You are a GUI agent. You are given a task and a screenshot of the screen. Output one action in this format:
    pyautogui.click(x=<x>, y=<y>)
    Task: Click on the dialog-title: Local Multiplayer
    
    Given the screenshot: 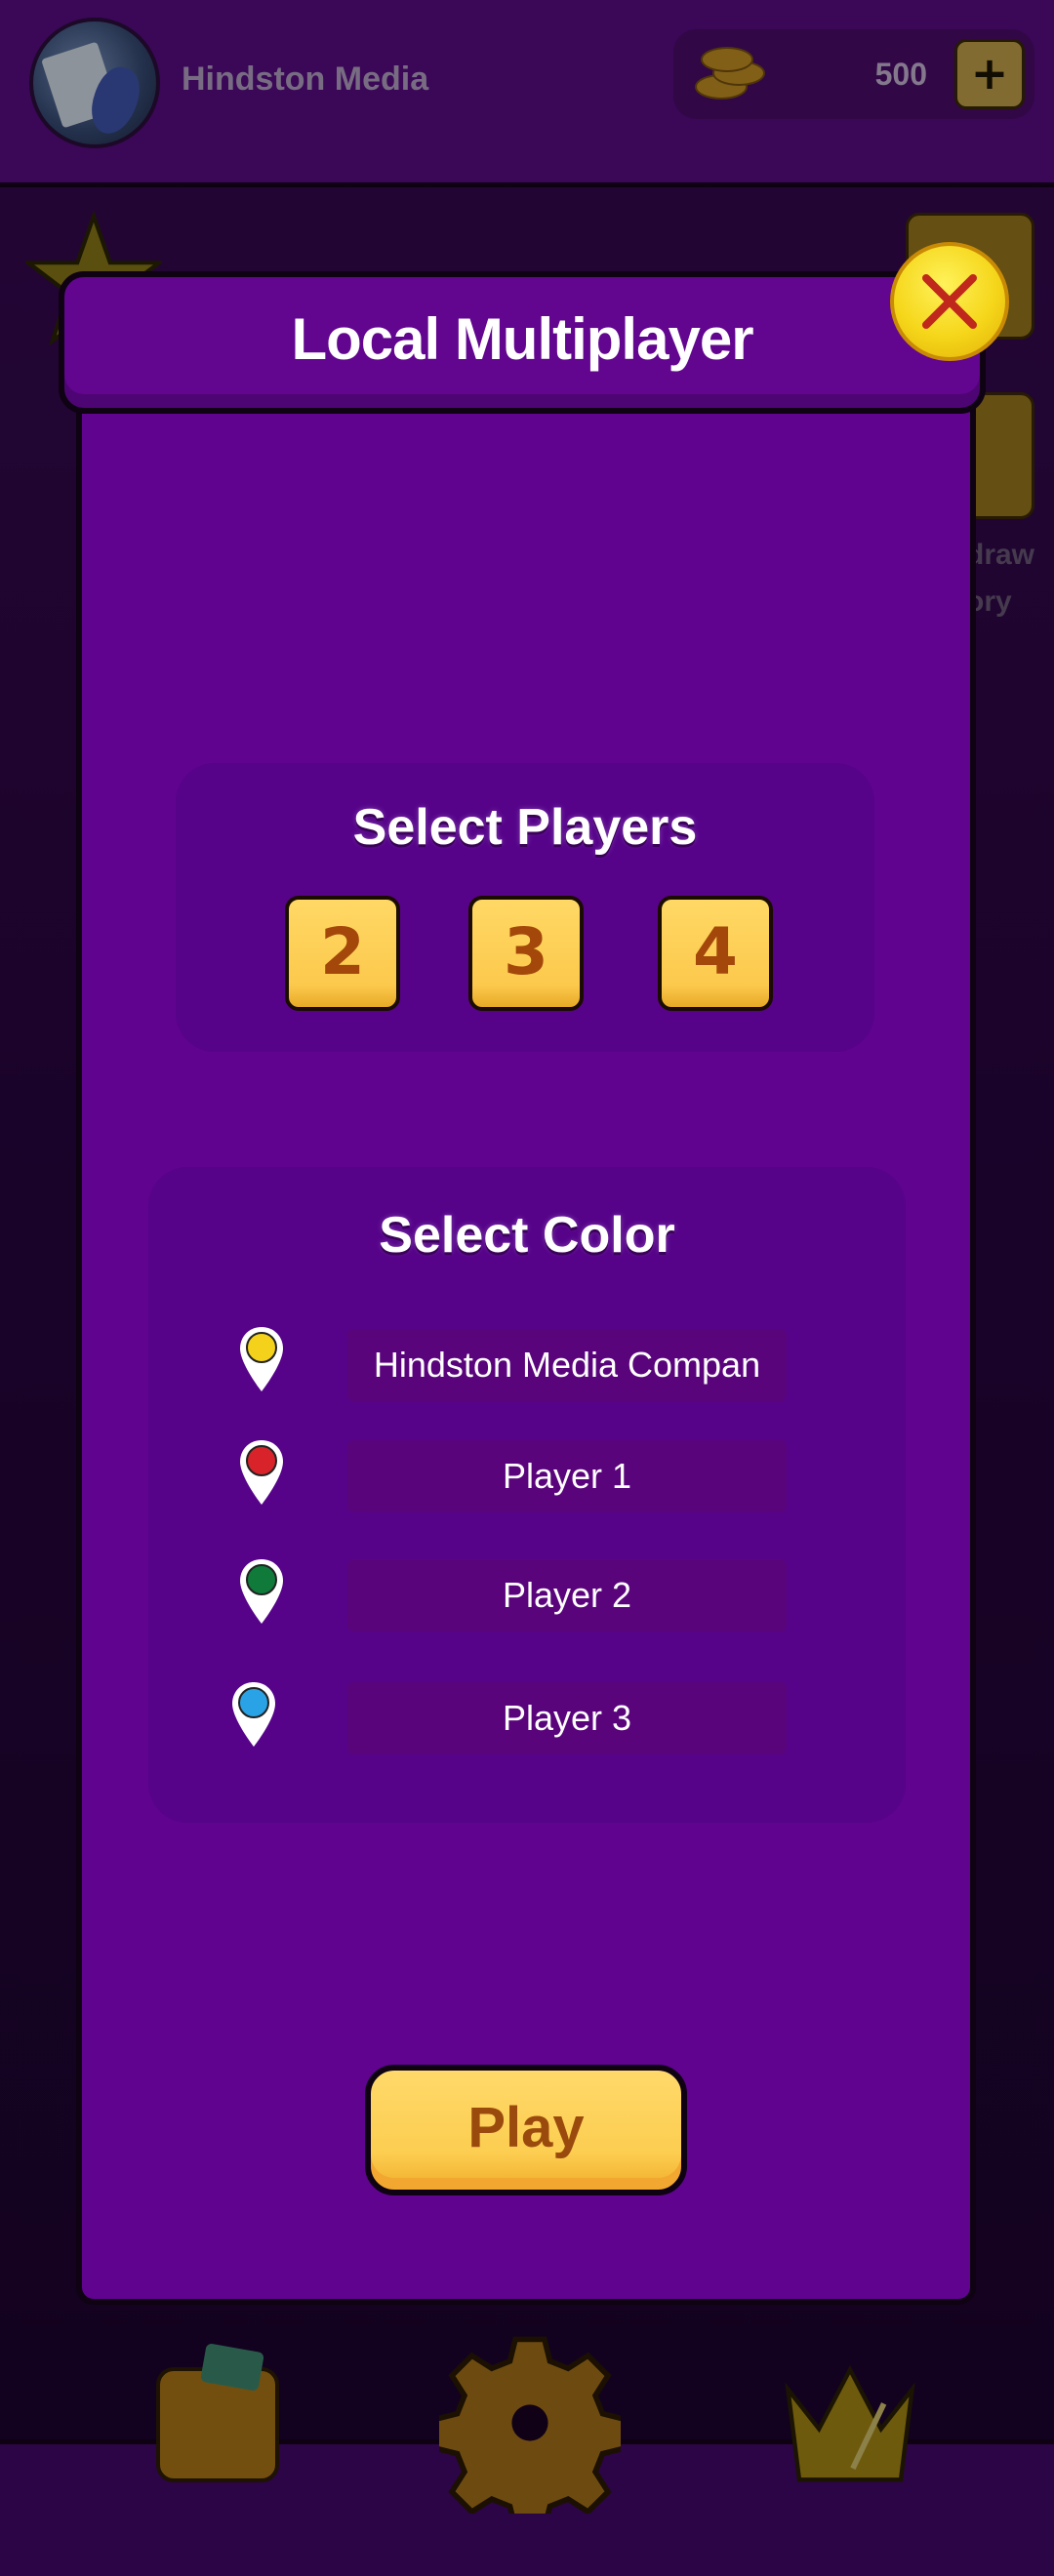 What is the action you would take?
    pyautogui.click(x=522, y=339)
    